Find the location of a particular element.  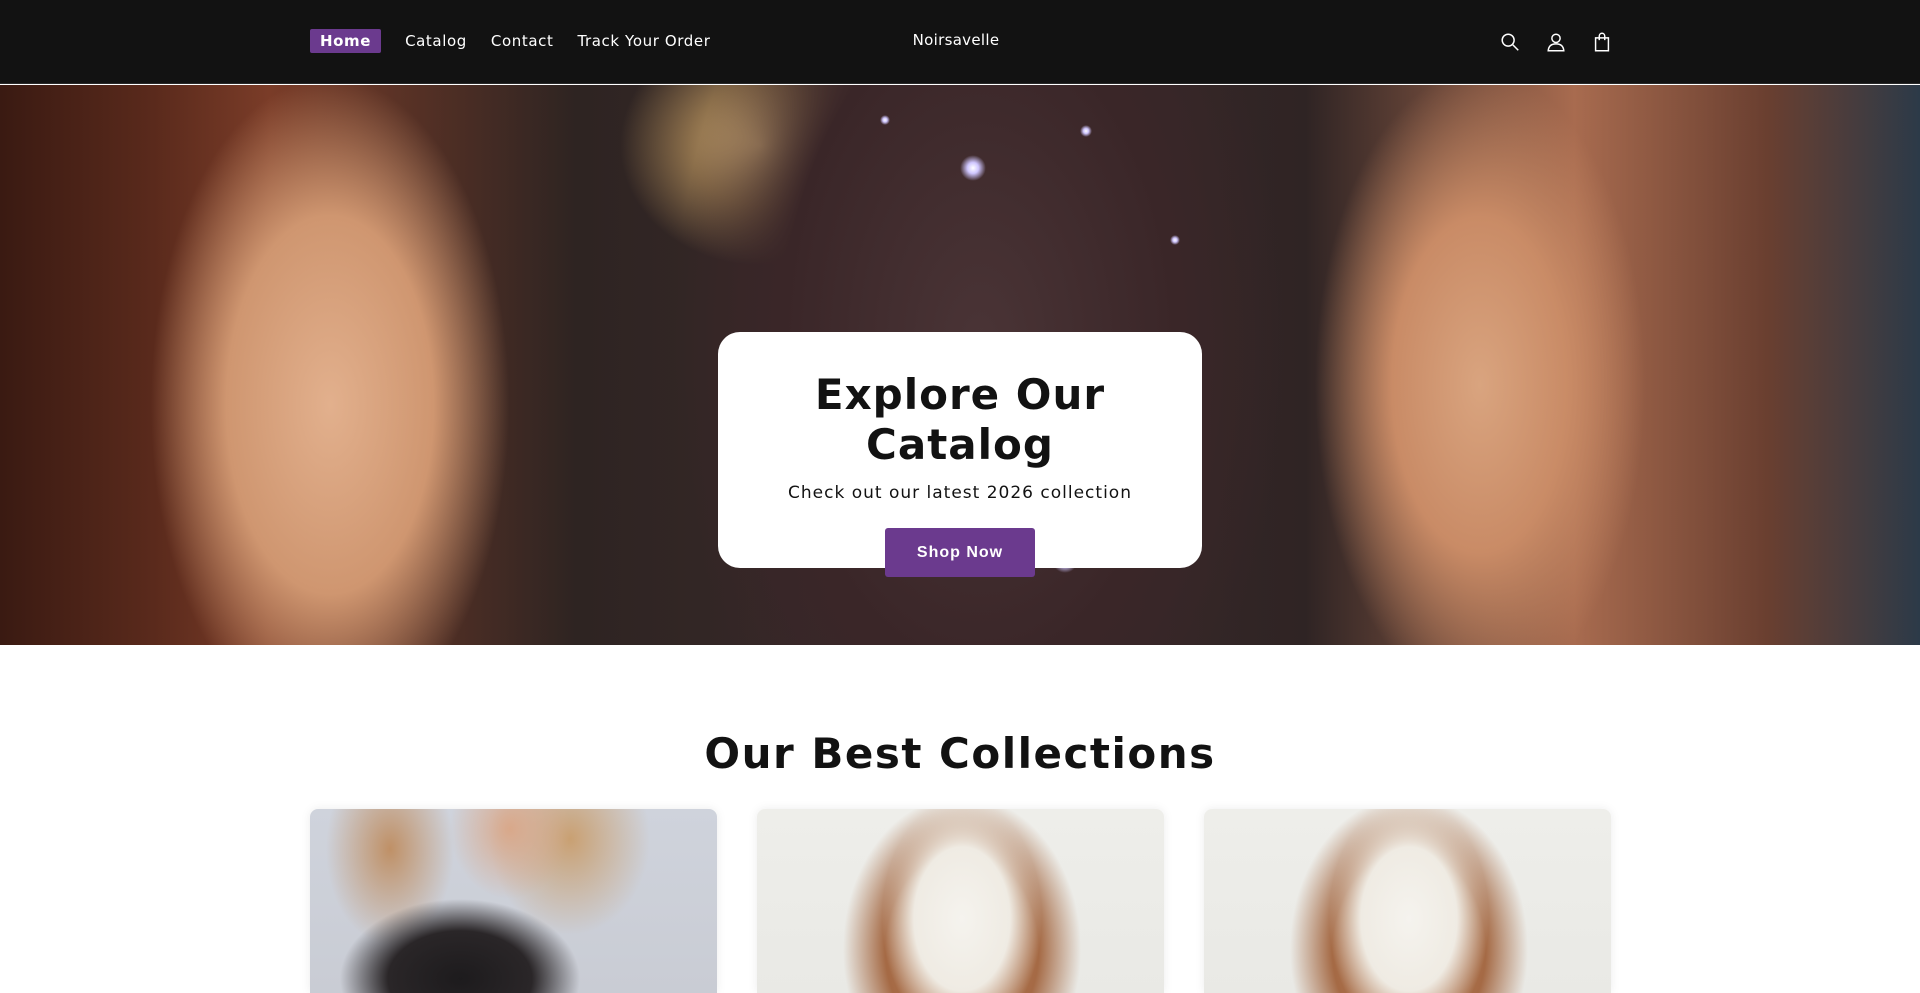

search-button is located at coordinates (1510, 42).